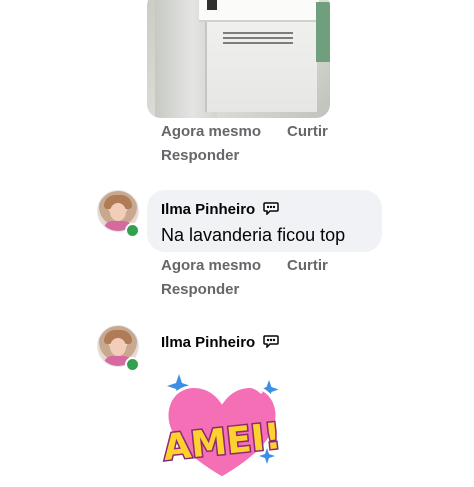 This screenshot has height=487, width=474. What do you see at coordinates (222, 427) in the screenshot?
I see `amei-sticker: AMEI!` at bounding box center [222, 427].